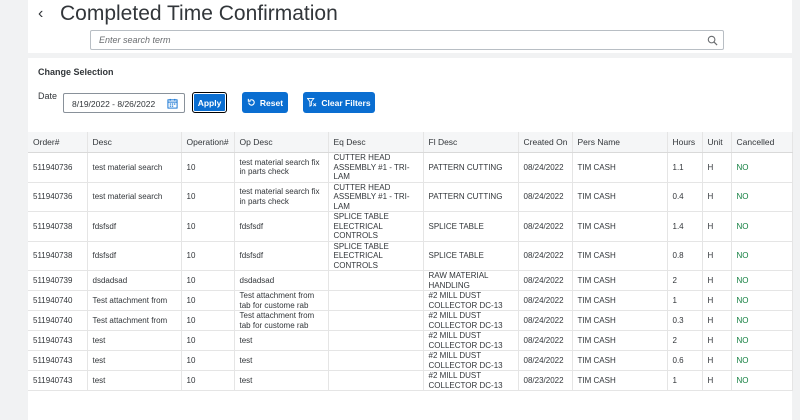 The height and width of the screenshot is (420, 800). I want to click on column-header-hours: Hours, so click(685, 142).